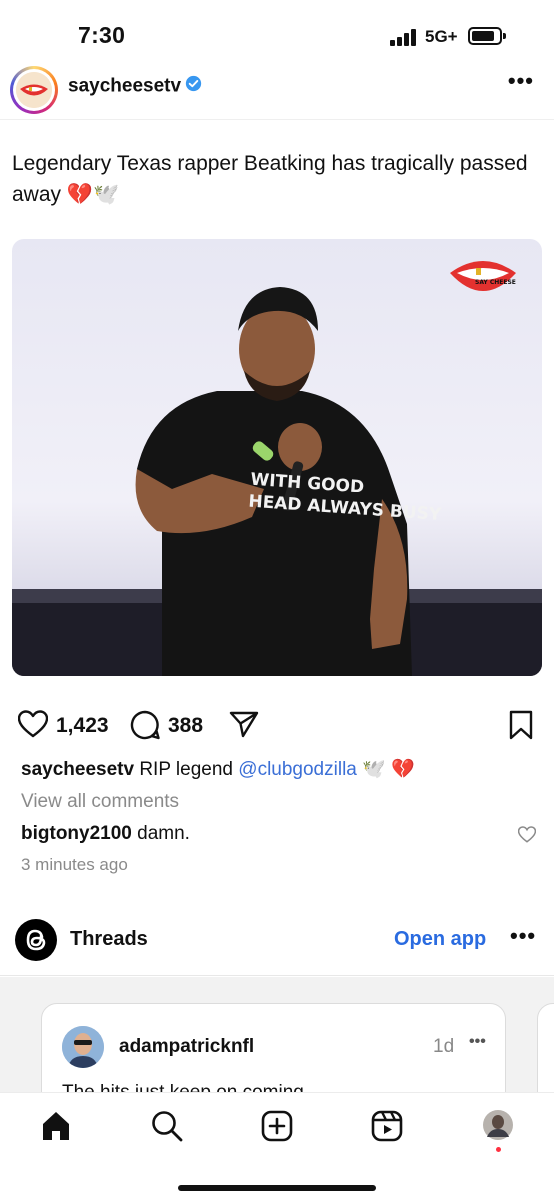  I want to click on caption-mention: @clubgodzilla, so click(297, 769).